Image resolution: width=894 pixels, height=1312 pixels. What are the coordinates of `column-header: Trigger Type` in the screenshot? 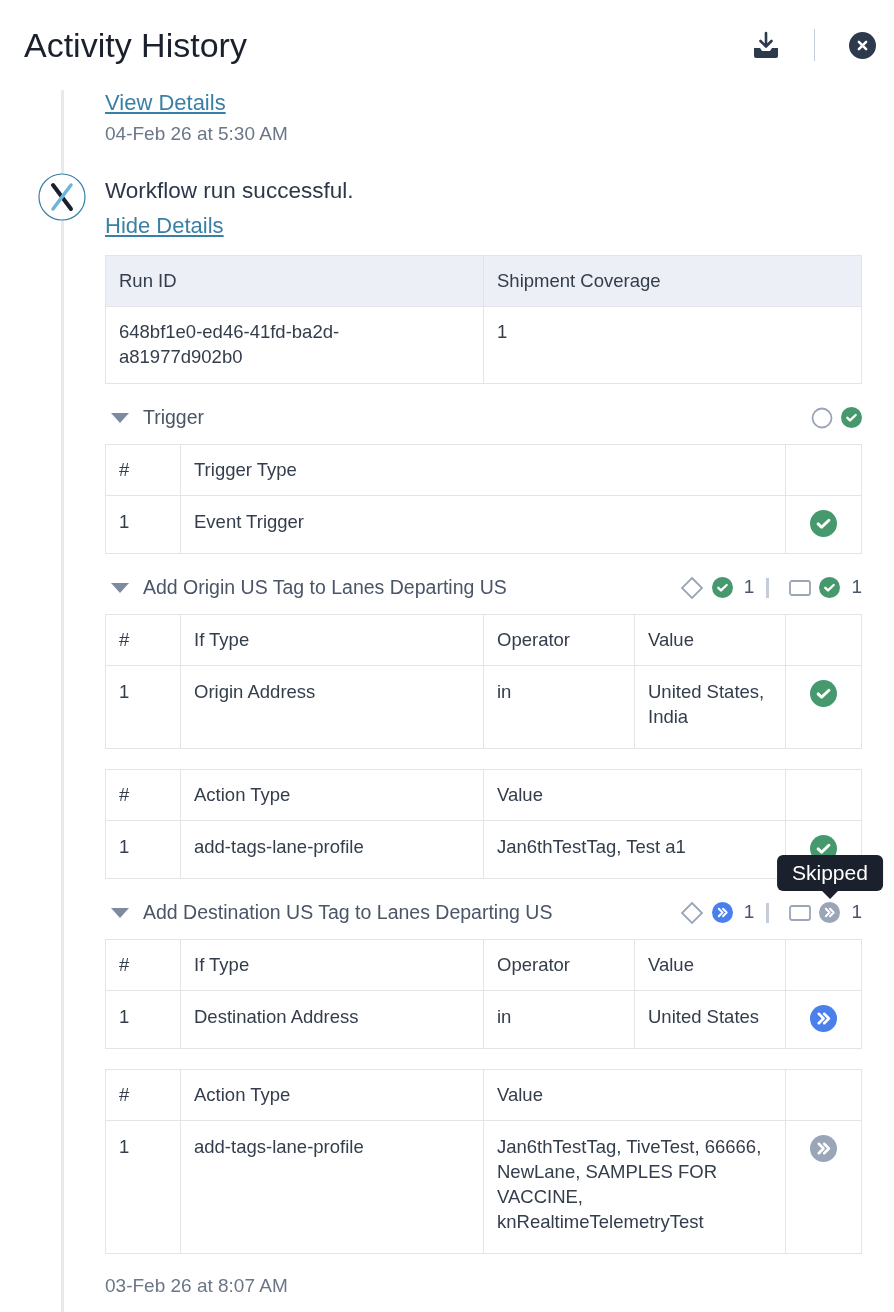 It's located at (483, 469).